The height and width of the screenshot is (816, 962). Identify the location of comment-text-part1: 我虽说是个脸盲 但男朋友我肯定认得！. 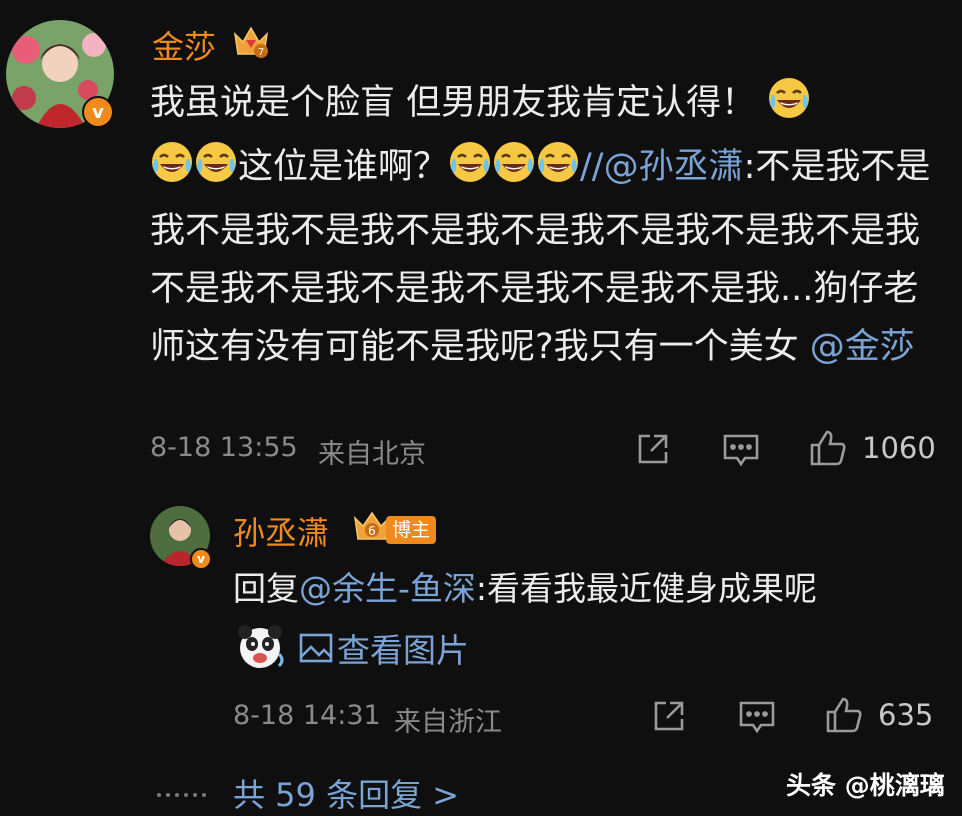
(453, 103).